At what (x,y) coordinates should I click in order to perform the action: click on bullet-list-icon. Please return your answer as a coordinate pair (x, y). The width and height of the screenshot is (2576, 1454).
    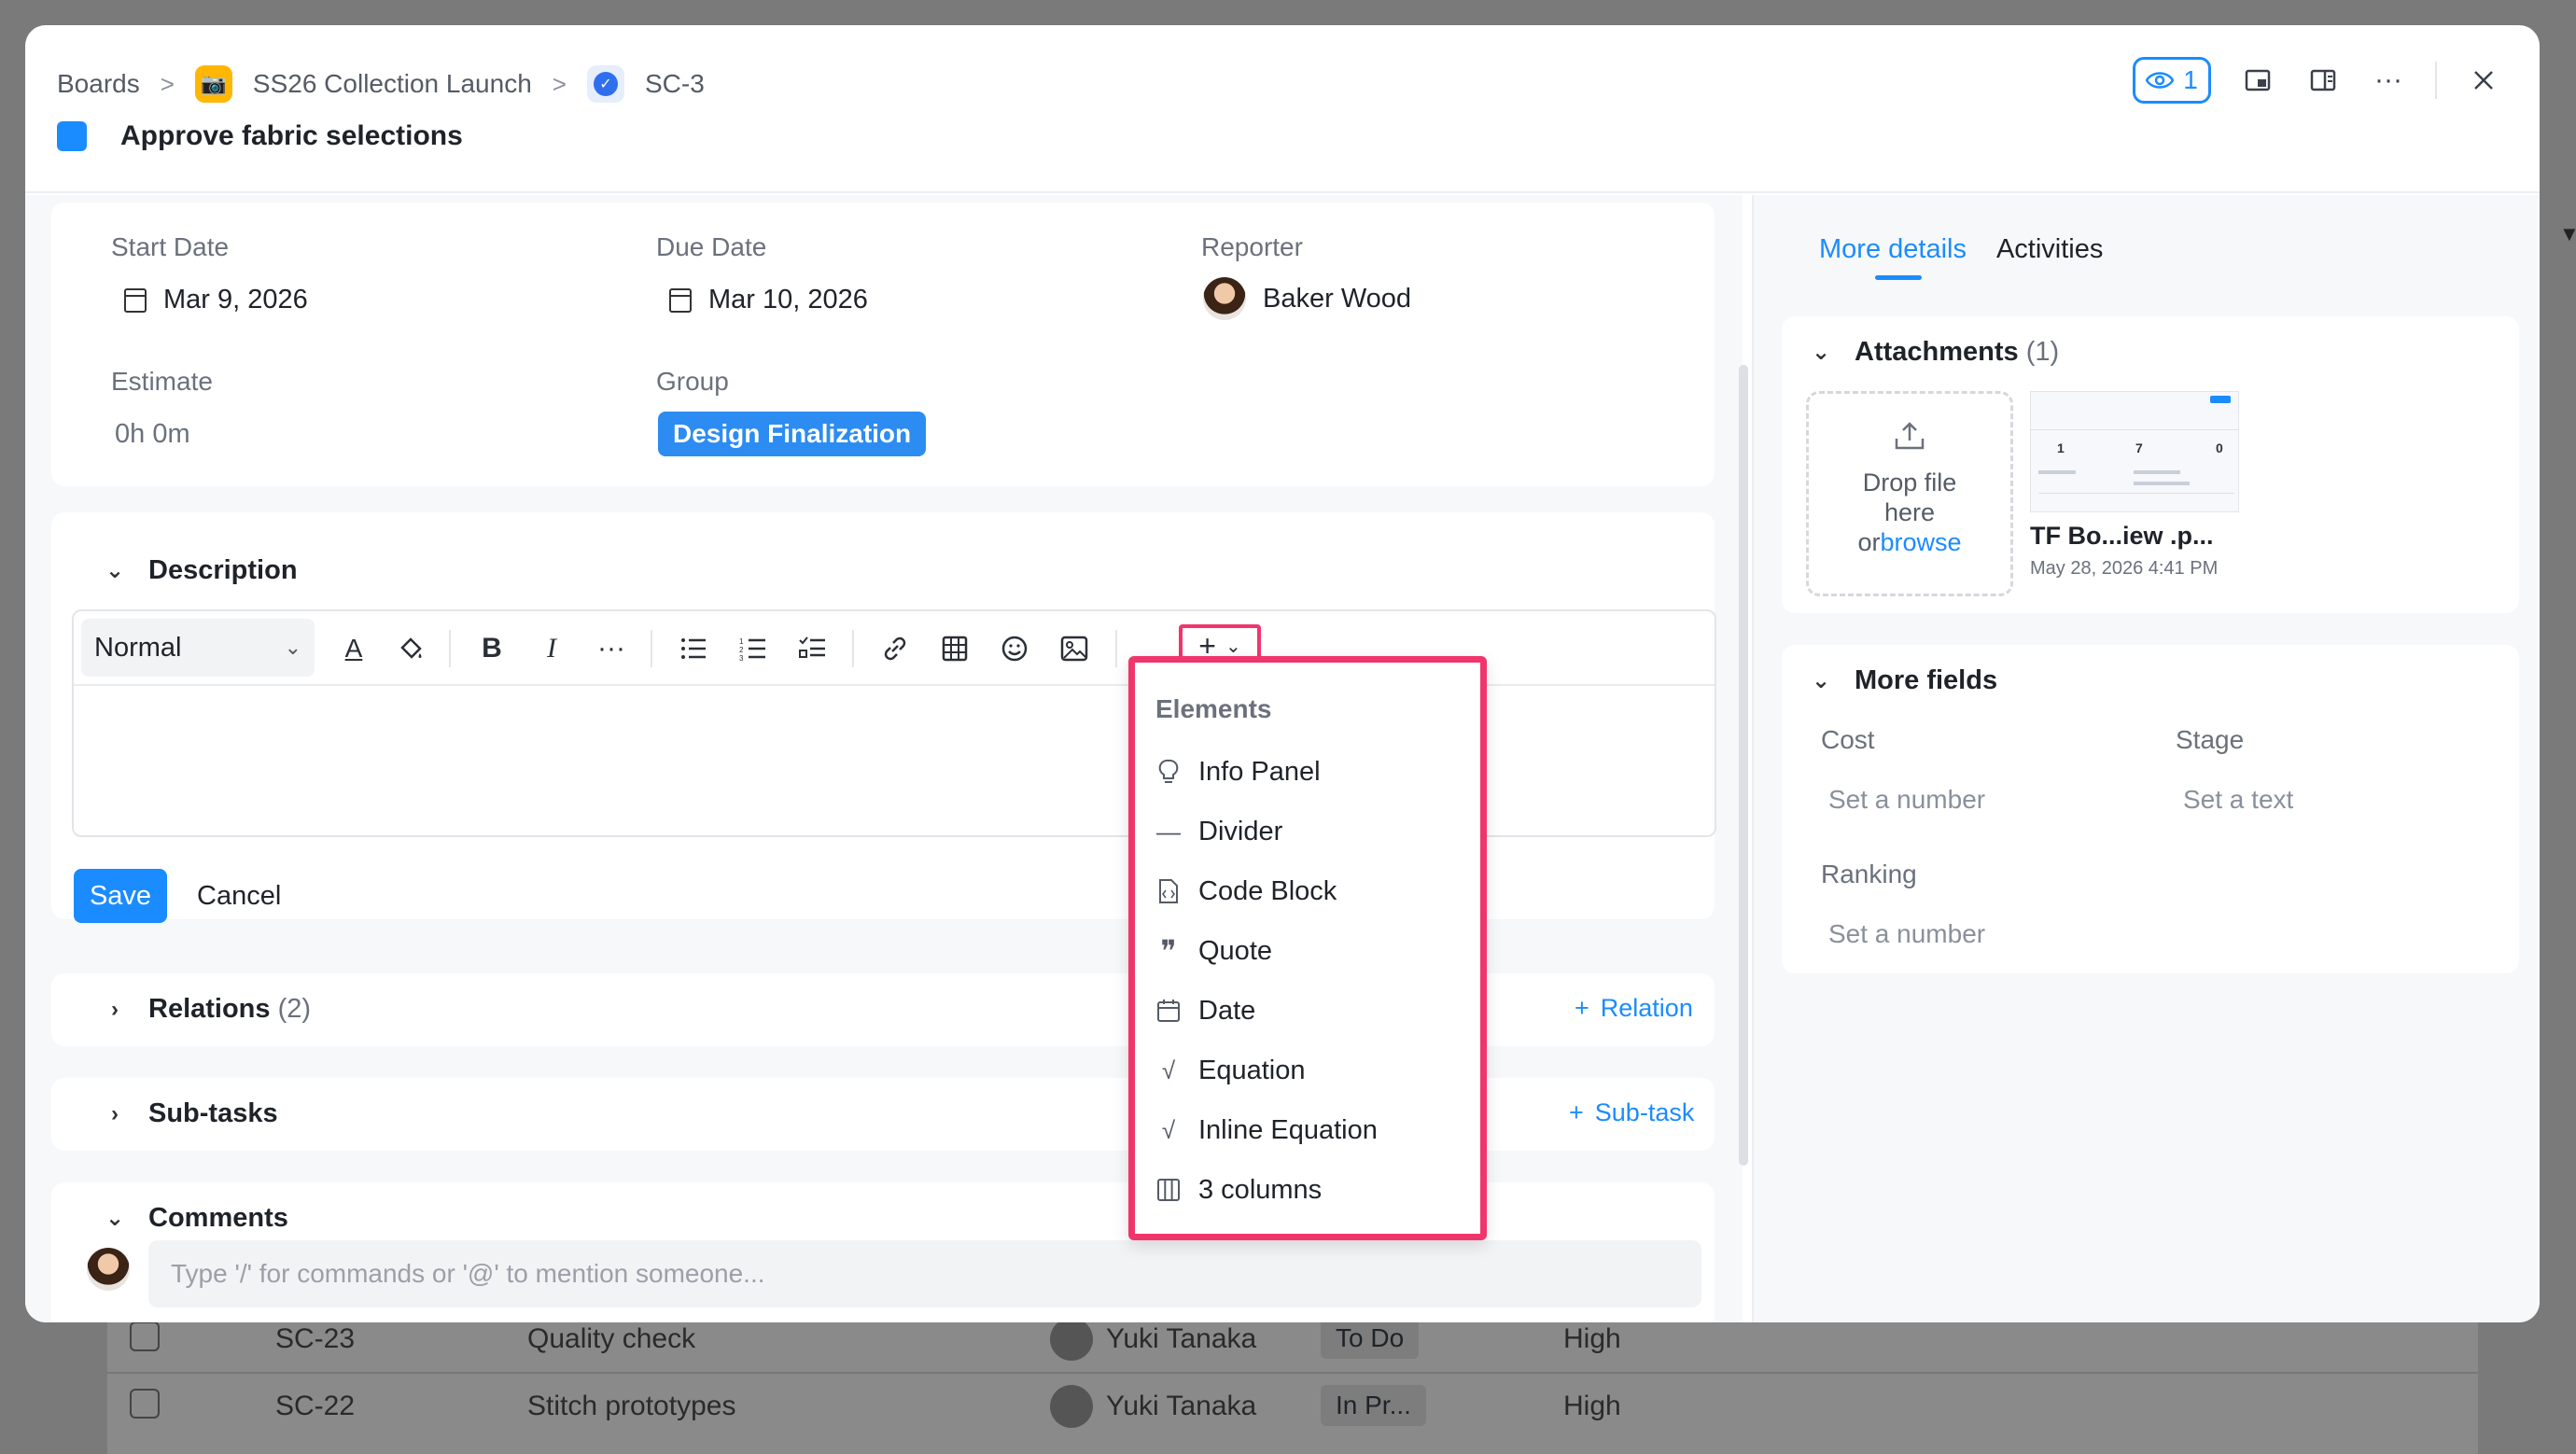
    Looking at the image, I should click on (693, 648).